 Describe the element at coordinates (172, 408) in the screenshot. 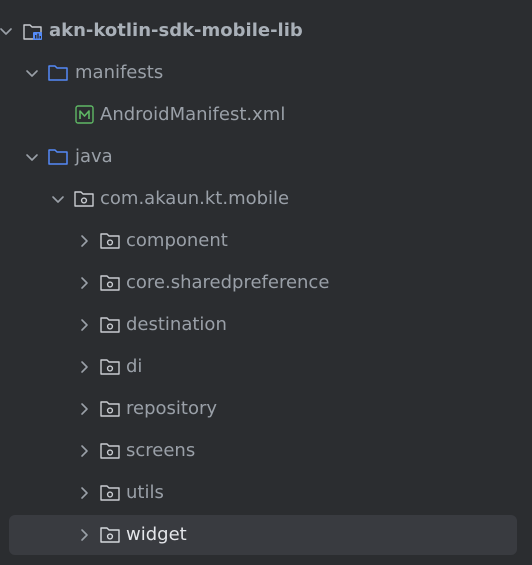

I see `tree-item-label: repository` at that location.